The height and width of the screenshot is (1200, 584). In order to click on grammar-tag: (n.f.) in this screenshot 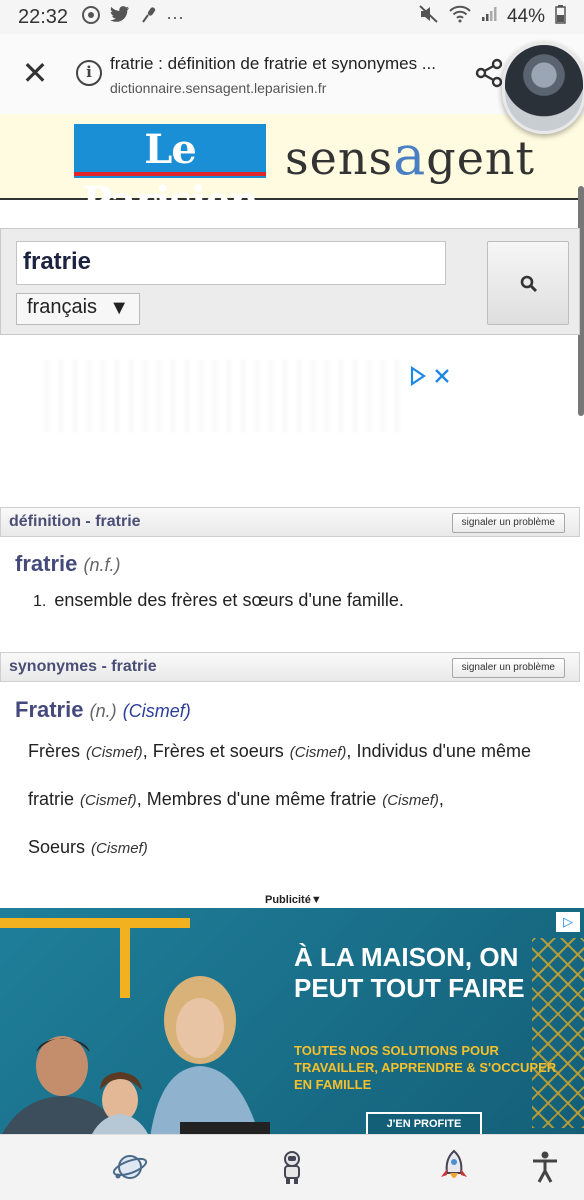, I will do `click(102, 565)`.